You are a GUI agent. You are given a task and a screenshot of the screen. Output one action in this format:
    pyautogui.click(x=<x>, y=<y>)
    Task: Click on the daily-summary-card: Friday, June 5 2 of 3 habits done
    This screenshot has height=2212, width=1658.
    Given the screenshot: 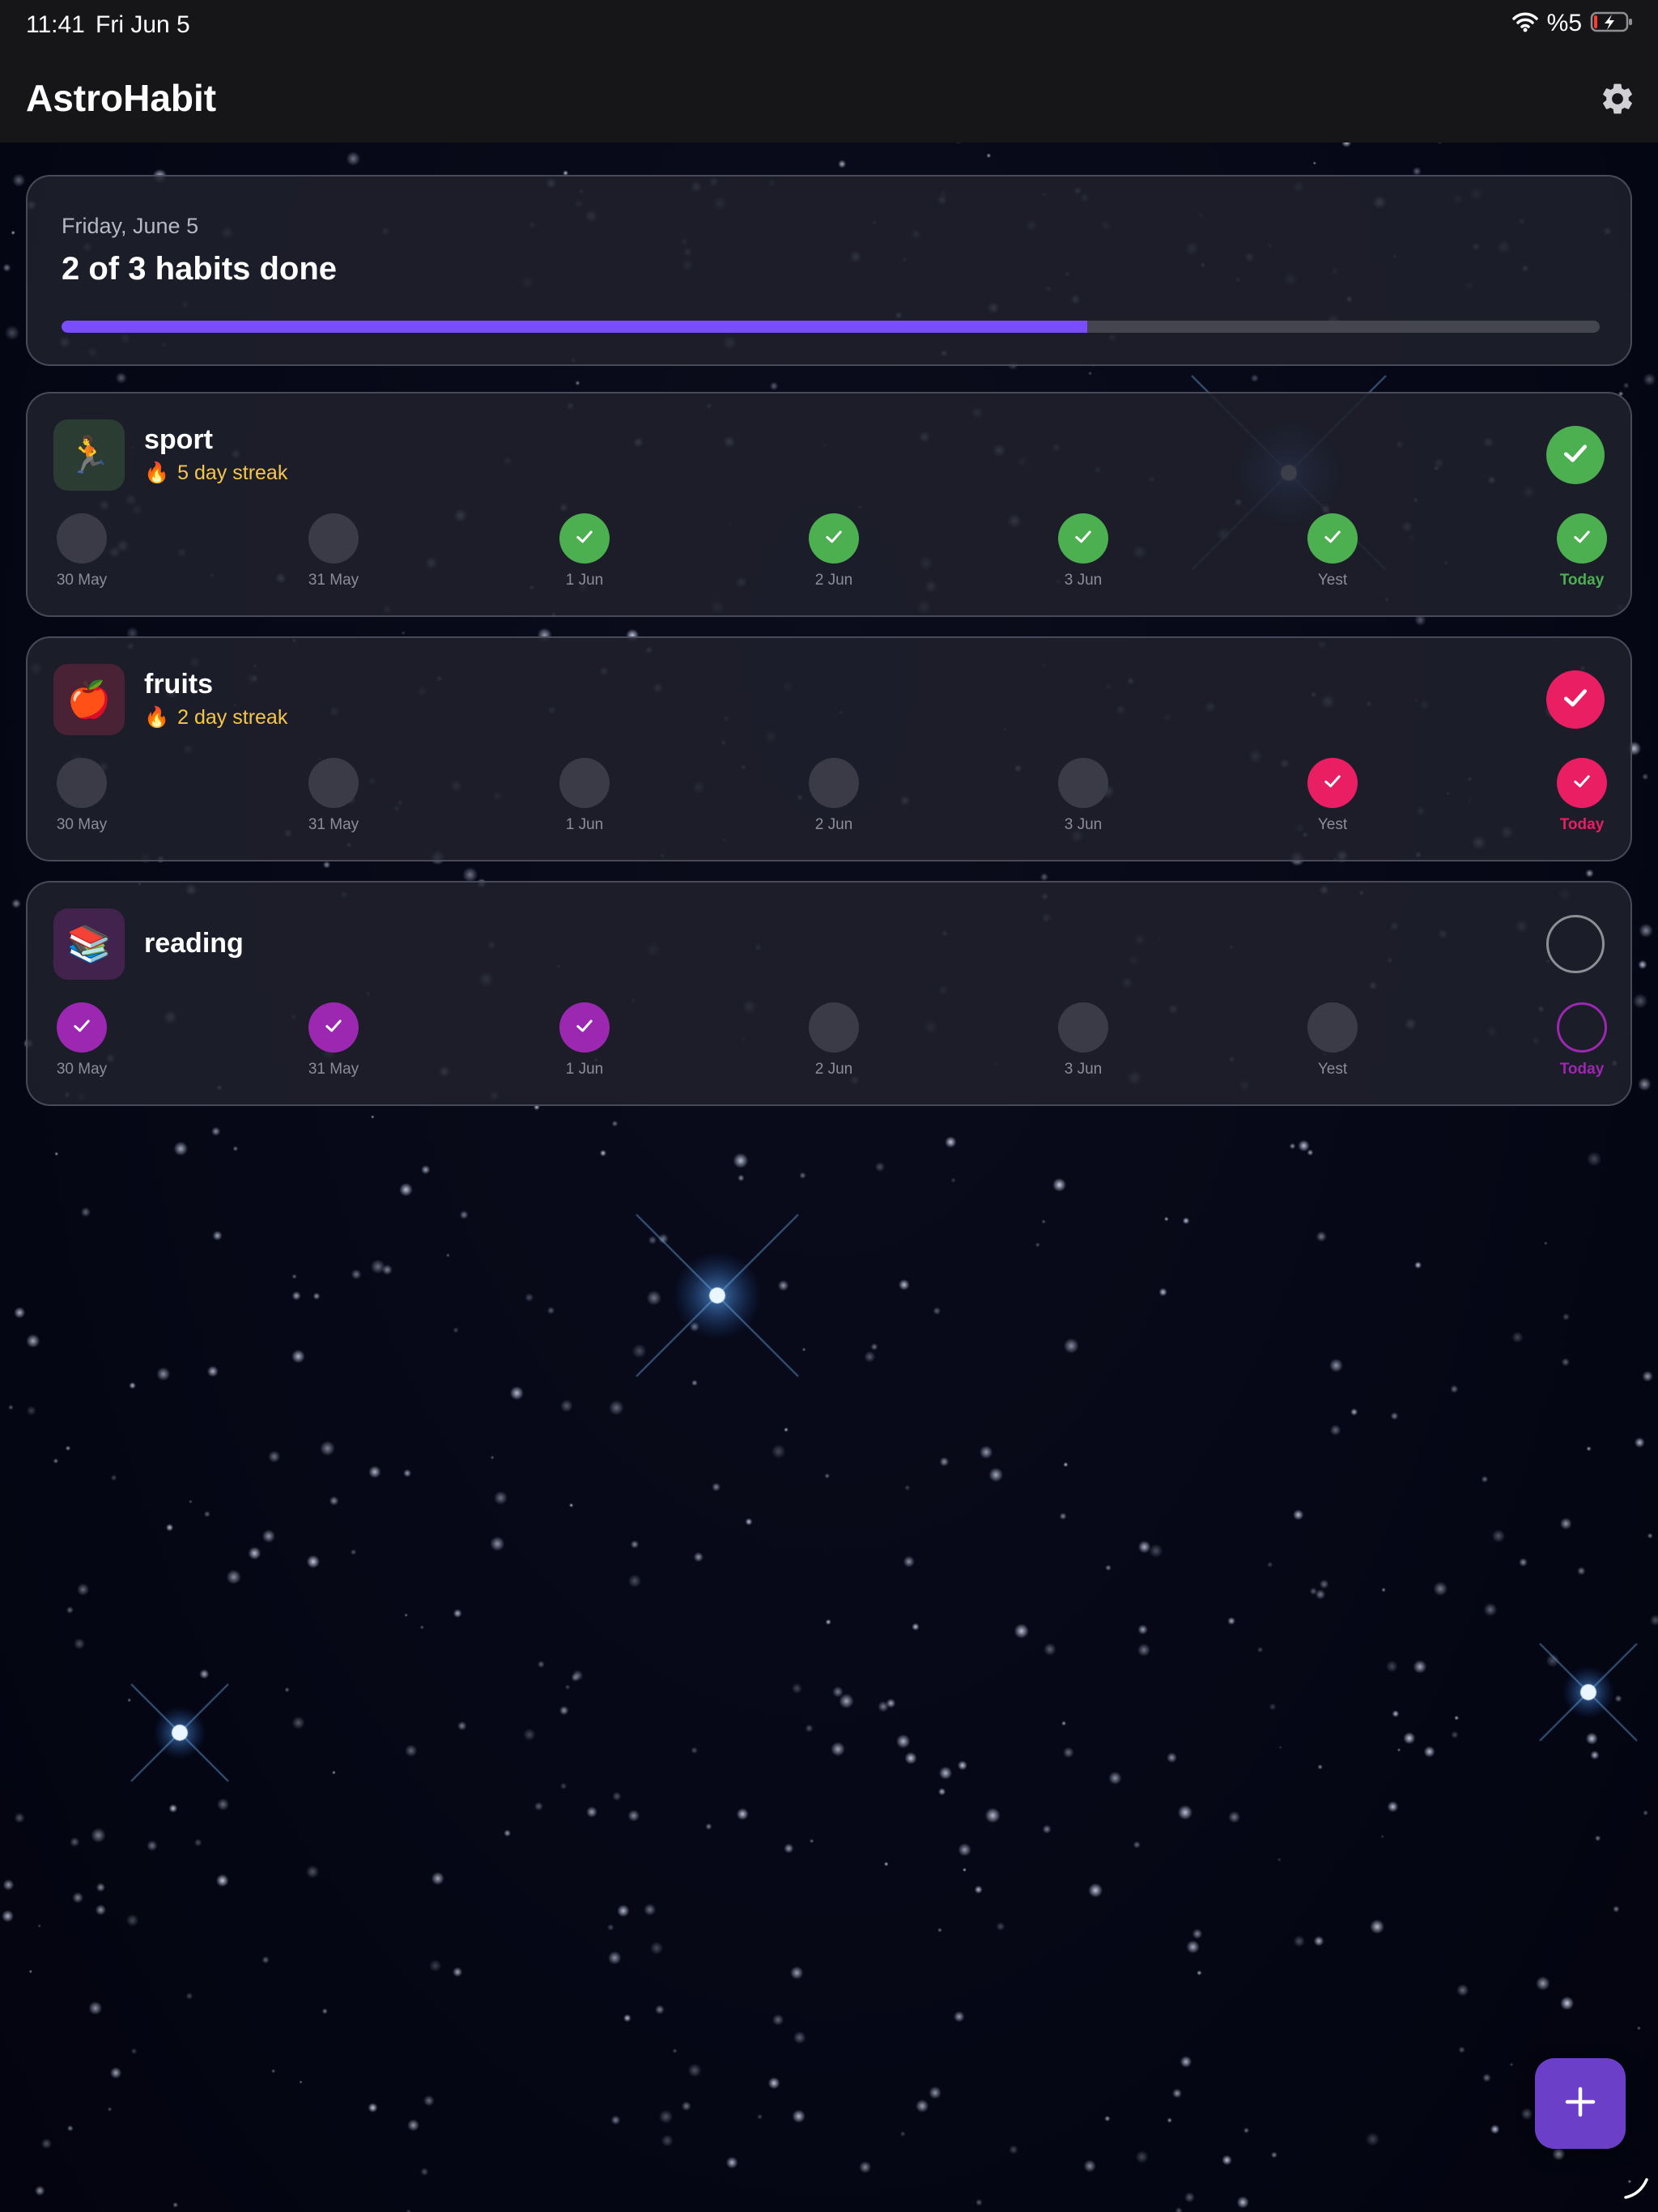 What is the action you would take?
    pyautogui.click(x=829, y=270)
    